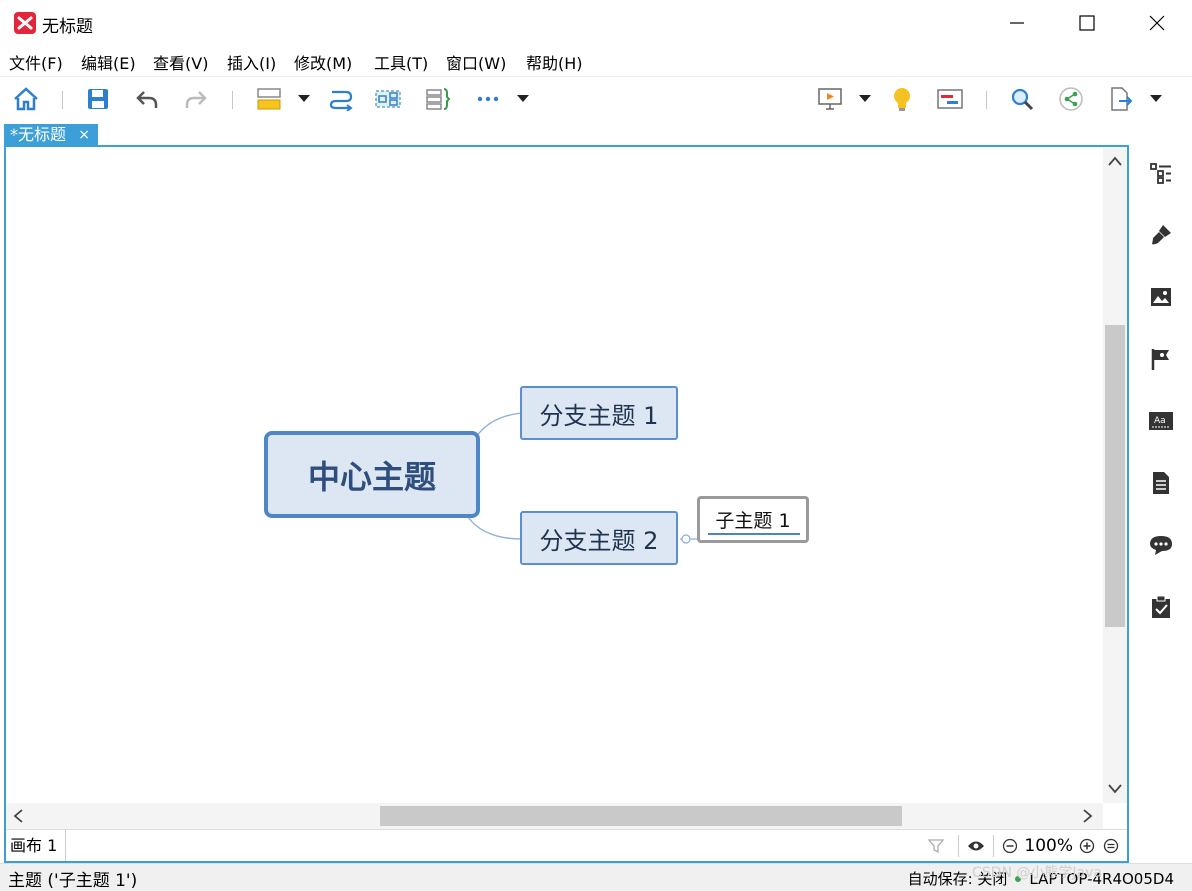  Describe the element at coordinates (388, 99) in the screenshot. I see `boundary-button` at that location.